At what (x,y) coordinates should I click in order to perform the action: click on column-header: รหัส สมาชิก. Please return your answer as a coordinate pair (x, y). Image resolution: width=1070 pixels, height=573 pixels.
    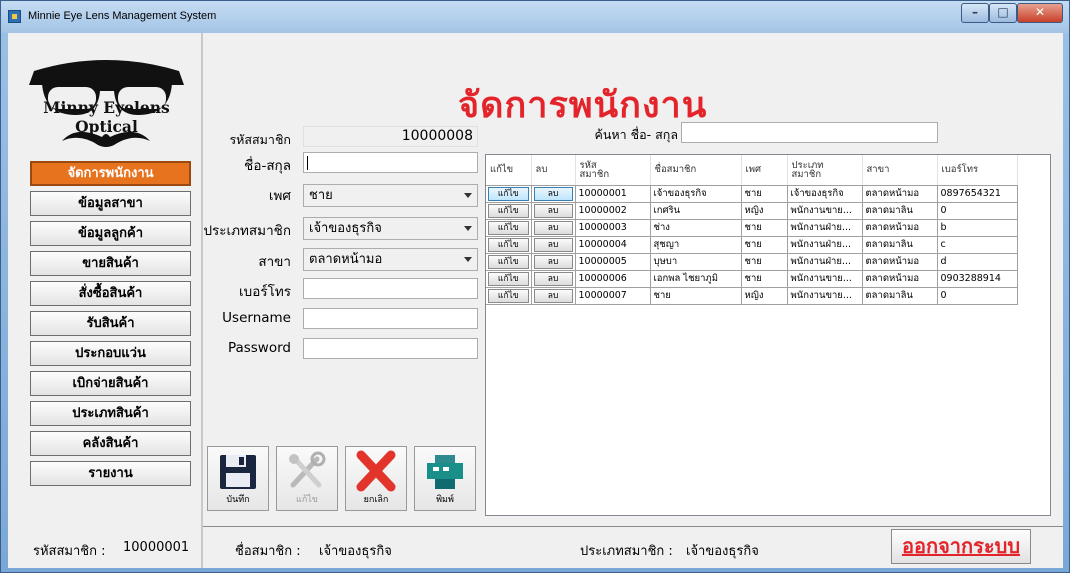
    Looking at the image, I should click on (613, 170).